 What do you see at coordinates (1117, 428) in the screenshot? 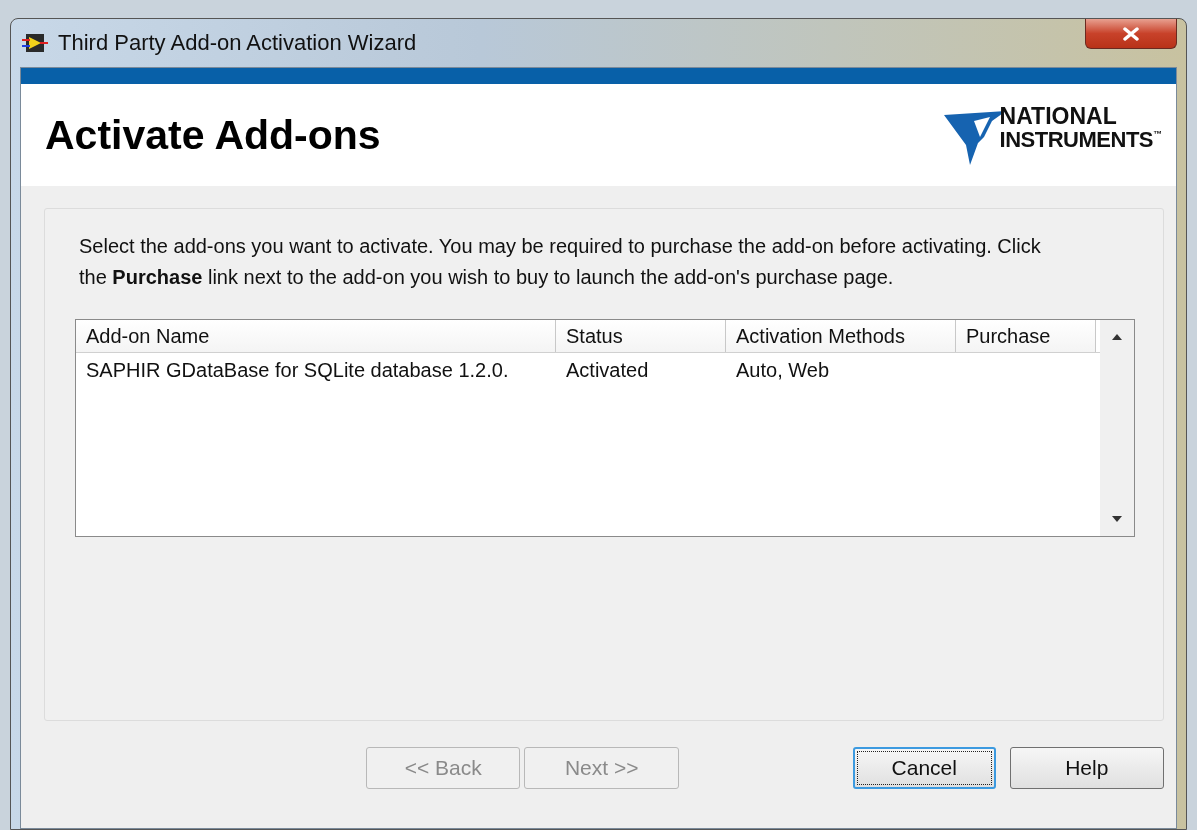
I see `scrollbar` at bounding box center [1117, 428].